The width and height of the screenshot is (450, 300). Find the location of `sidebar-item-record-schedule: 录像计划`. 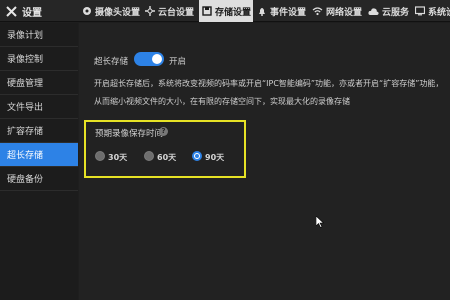

sidebar-item-record-schedule: 录像计划 is located at coordinates (39, 35).